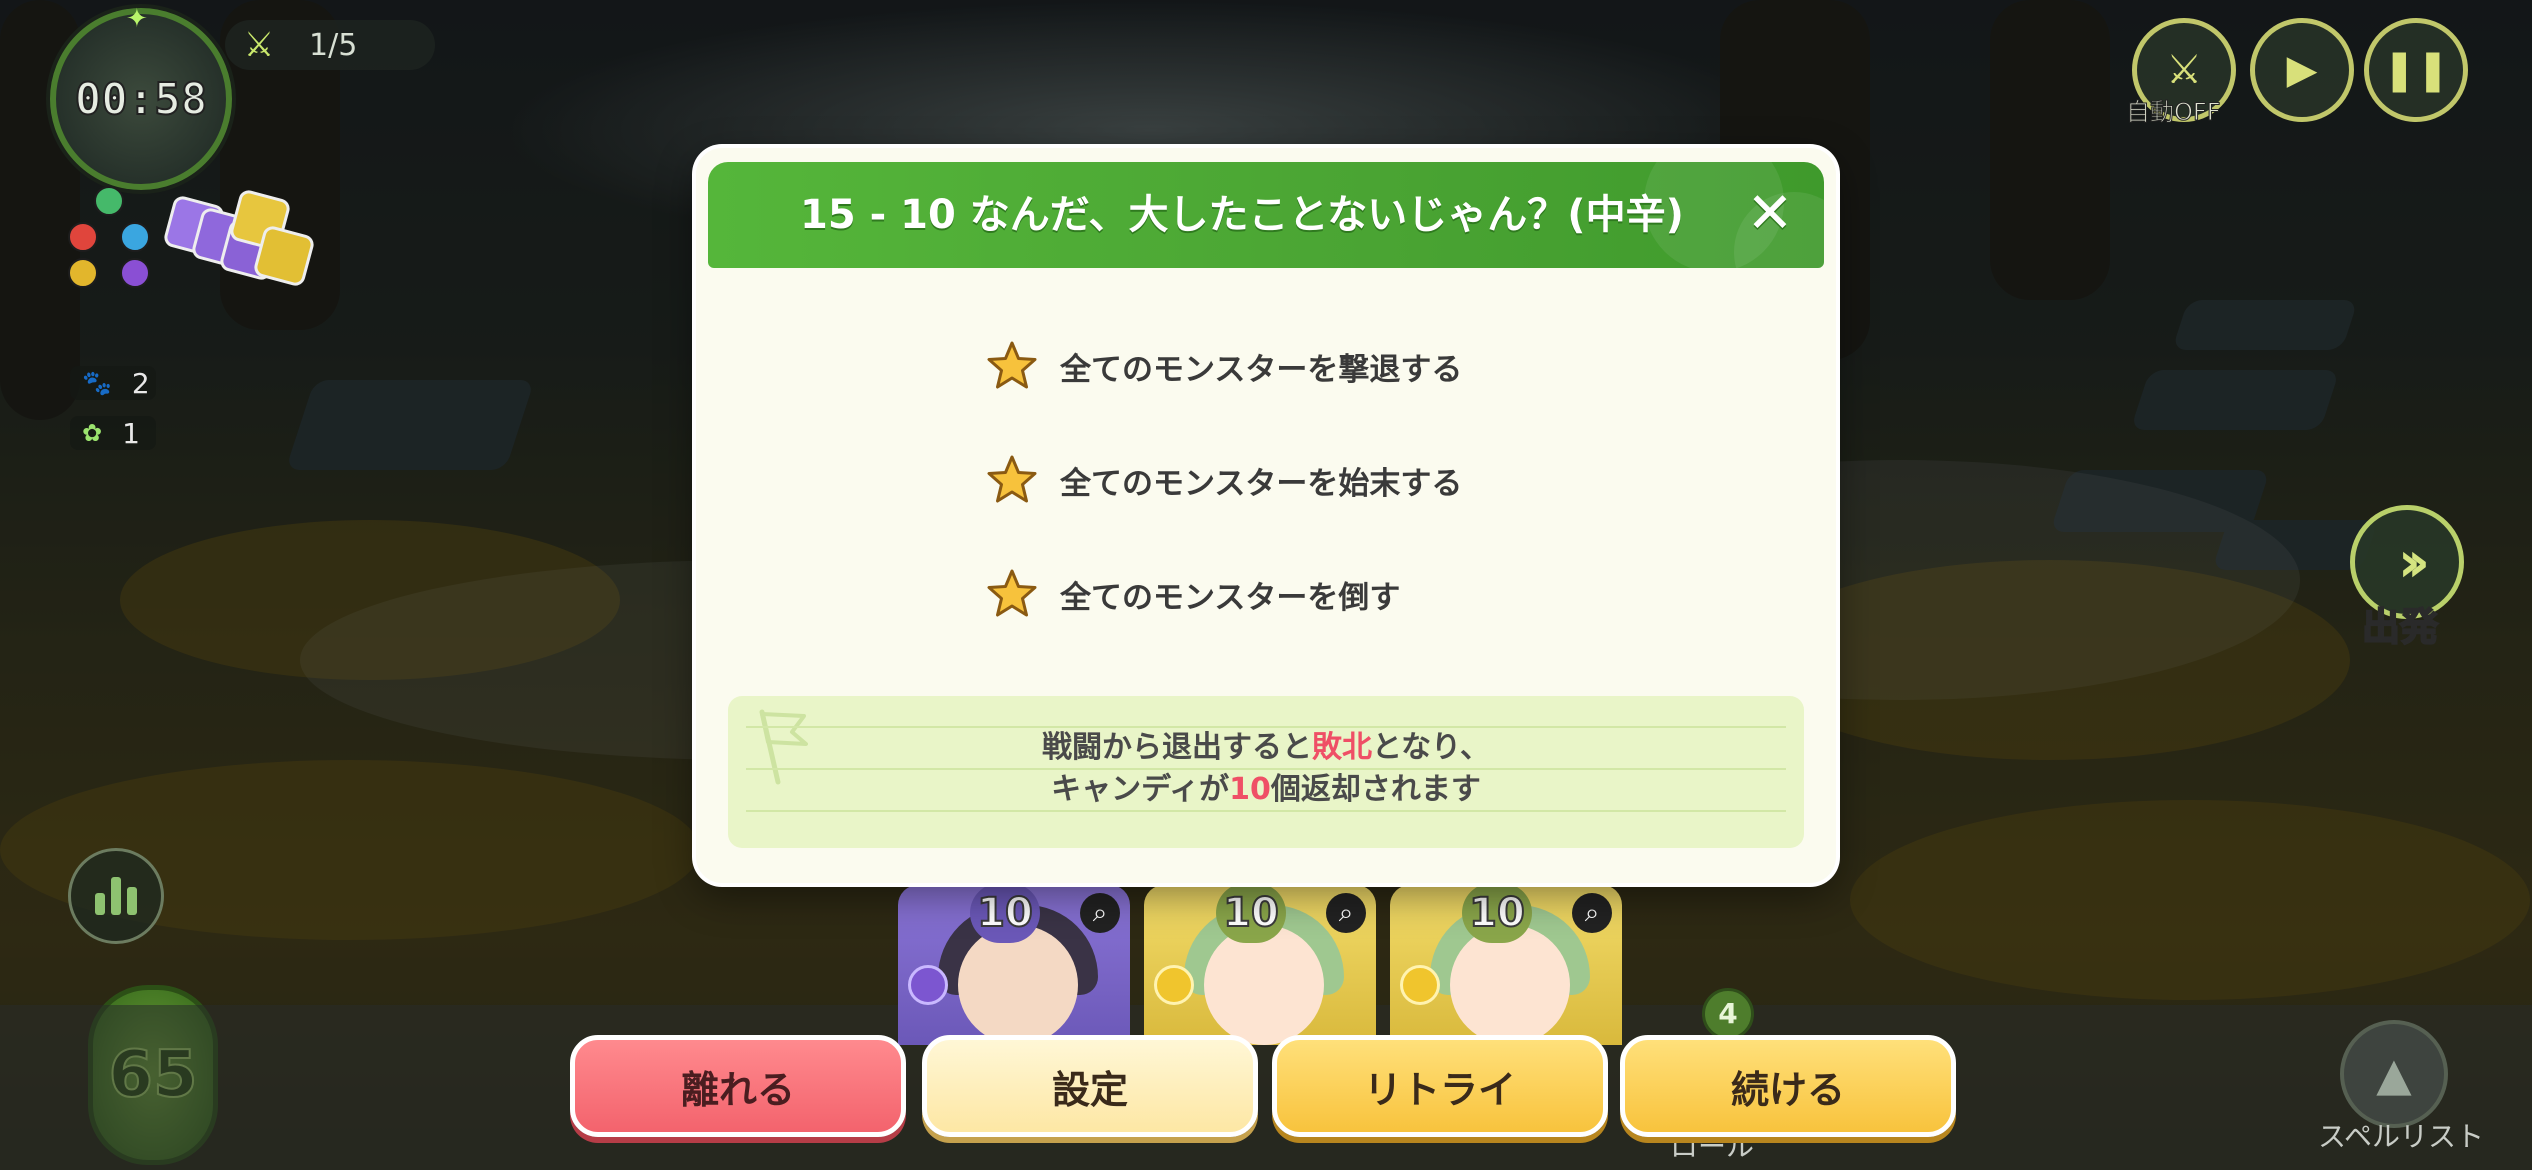  I want to click on fire-element-icon, so click(83, 237).